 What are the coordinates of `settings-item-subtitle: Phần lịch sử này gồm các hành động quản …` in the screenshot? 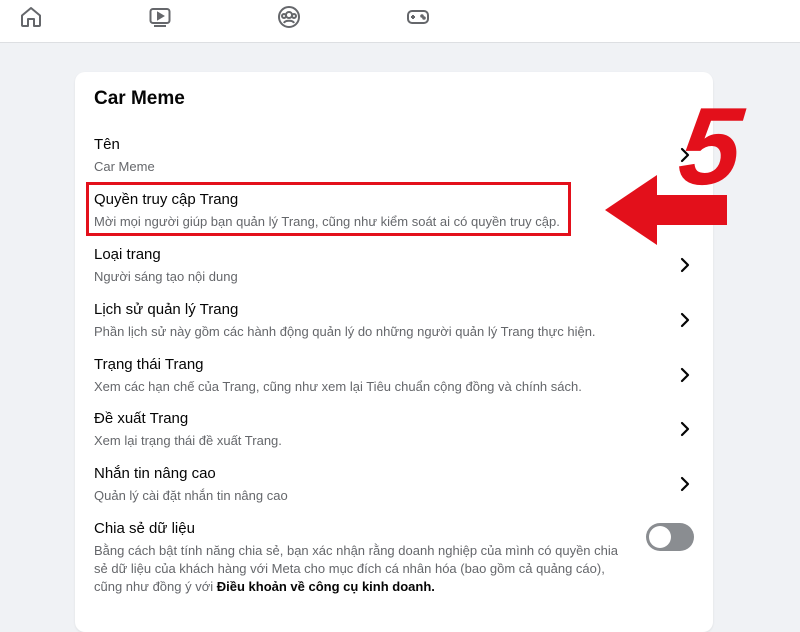 It's located at (345, 331).